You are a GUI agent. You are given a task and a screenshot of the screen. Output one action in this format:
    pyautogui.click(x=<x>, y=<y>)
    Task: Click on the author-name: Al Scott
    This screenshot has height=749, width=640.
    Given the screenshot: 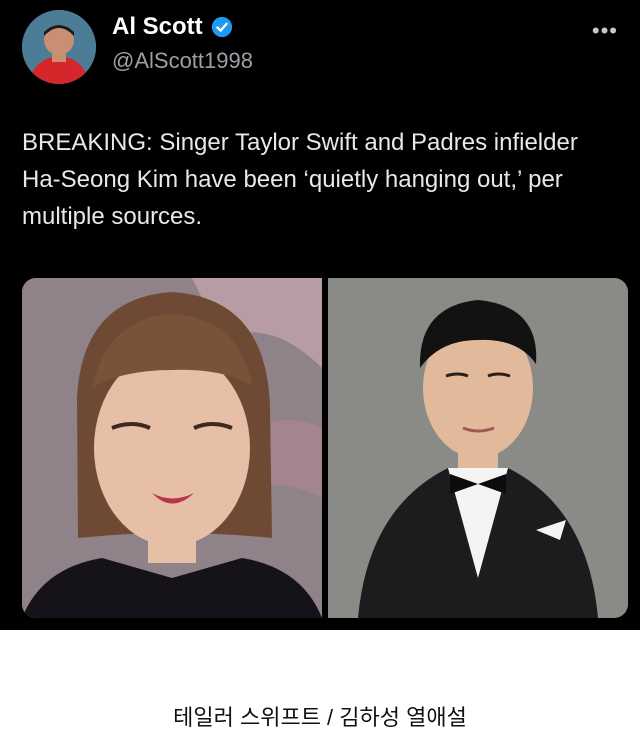 What is the action you would take?
    pyautogui.click(x=157, y=27)
    